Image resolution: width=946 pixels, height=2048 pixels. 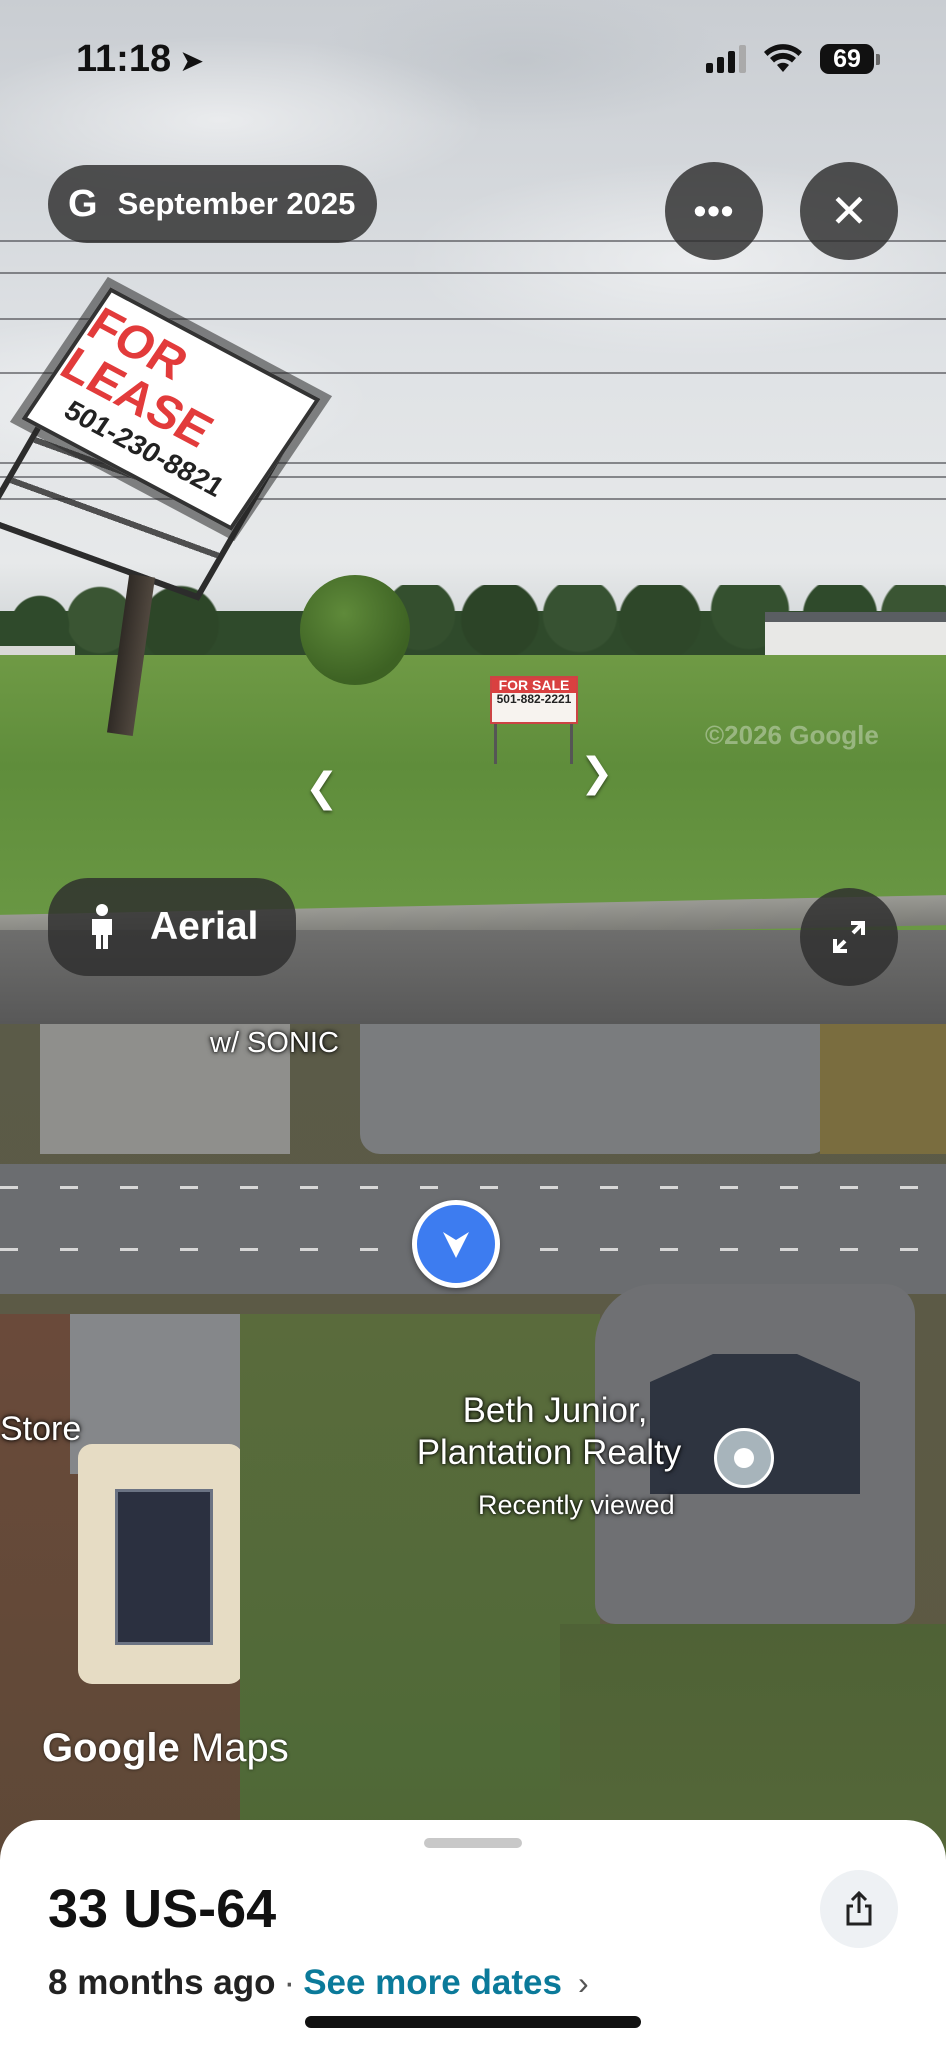 What do you see at coordinates (595, 1089) in the screenshot?
I see `parking-lot` at bounding box center [595, 1089].